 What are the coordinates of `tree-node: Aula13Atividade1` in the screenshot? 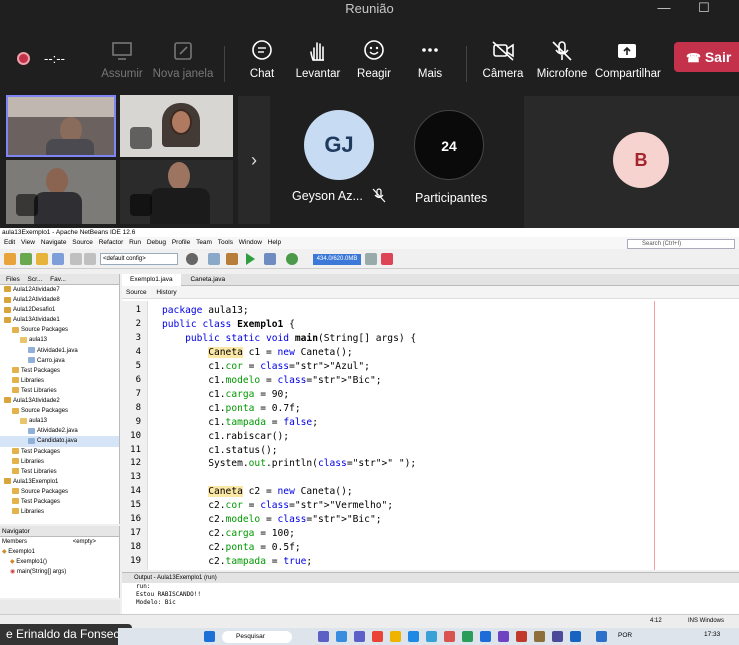 It's located at (59, 320).